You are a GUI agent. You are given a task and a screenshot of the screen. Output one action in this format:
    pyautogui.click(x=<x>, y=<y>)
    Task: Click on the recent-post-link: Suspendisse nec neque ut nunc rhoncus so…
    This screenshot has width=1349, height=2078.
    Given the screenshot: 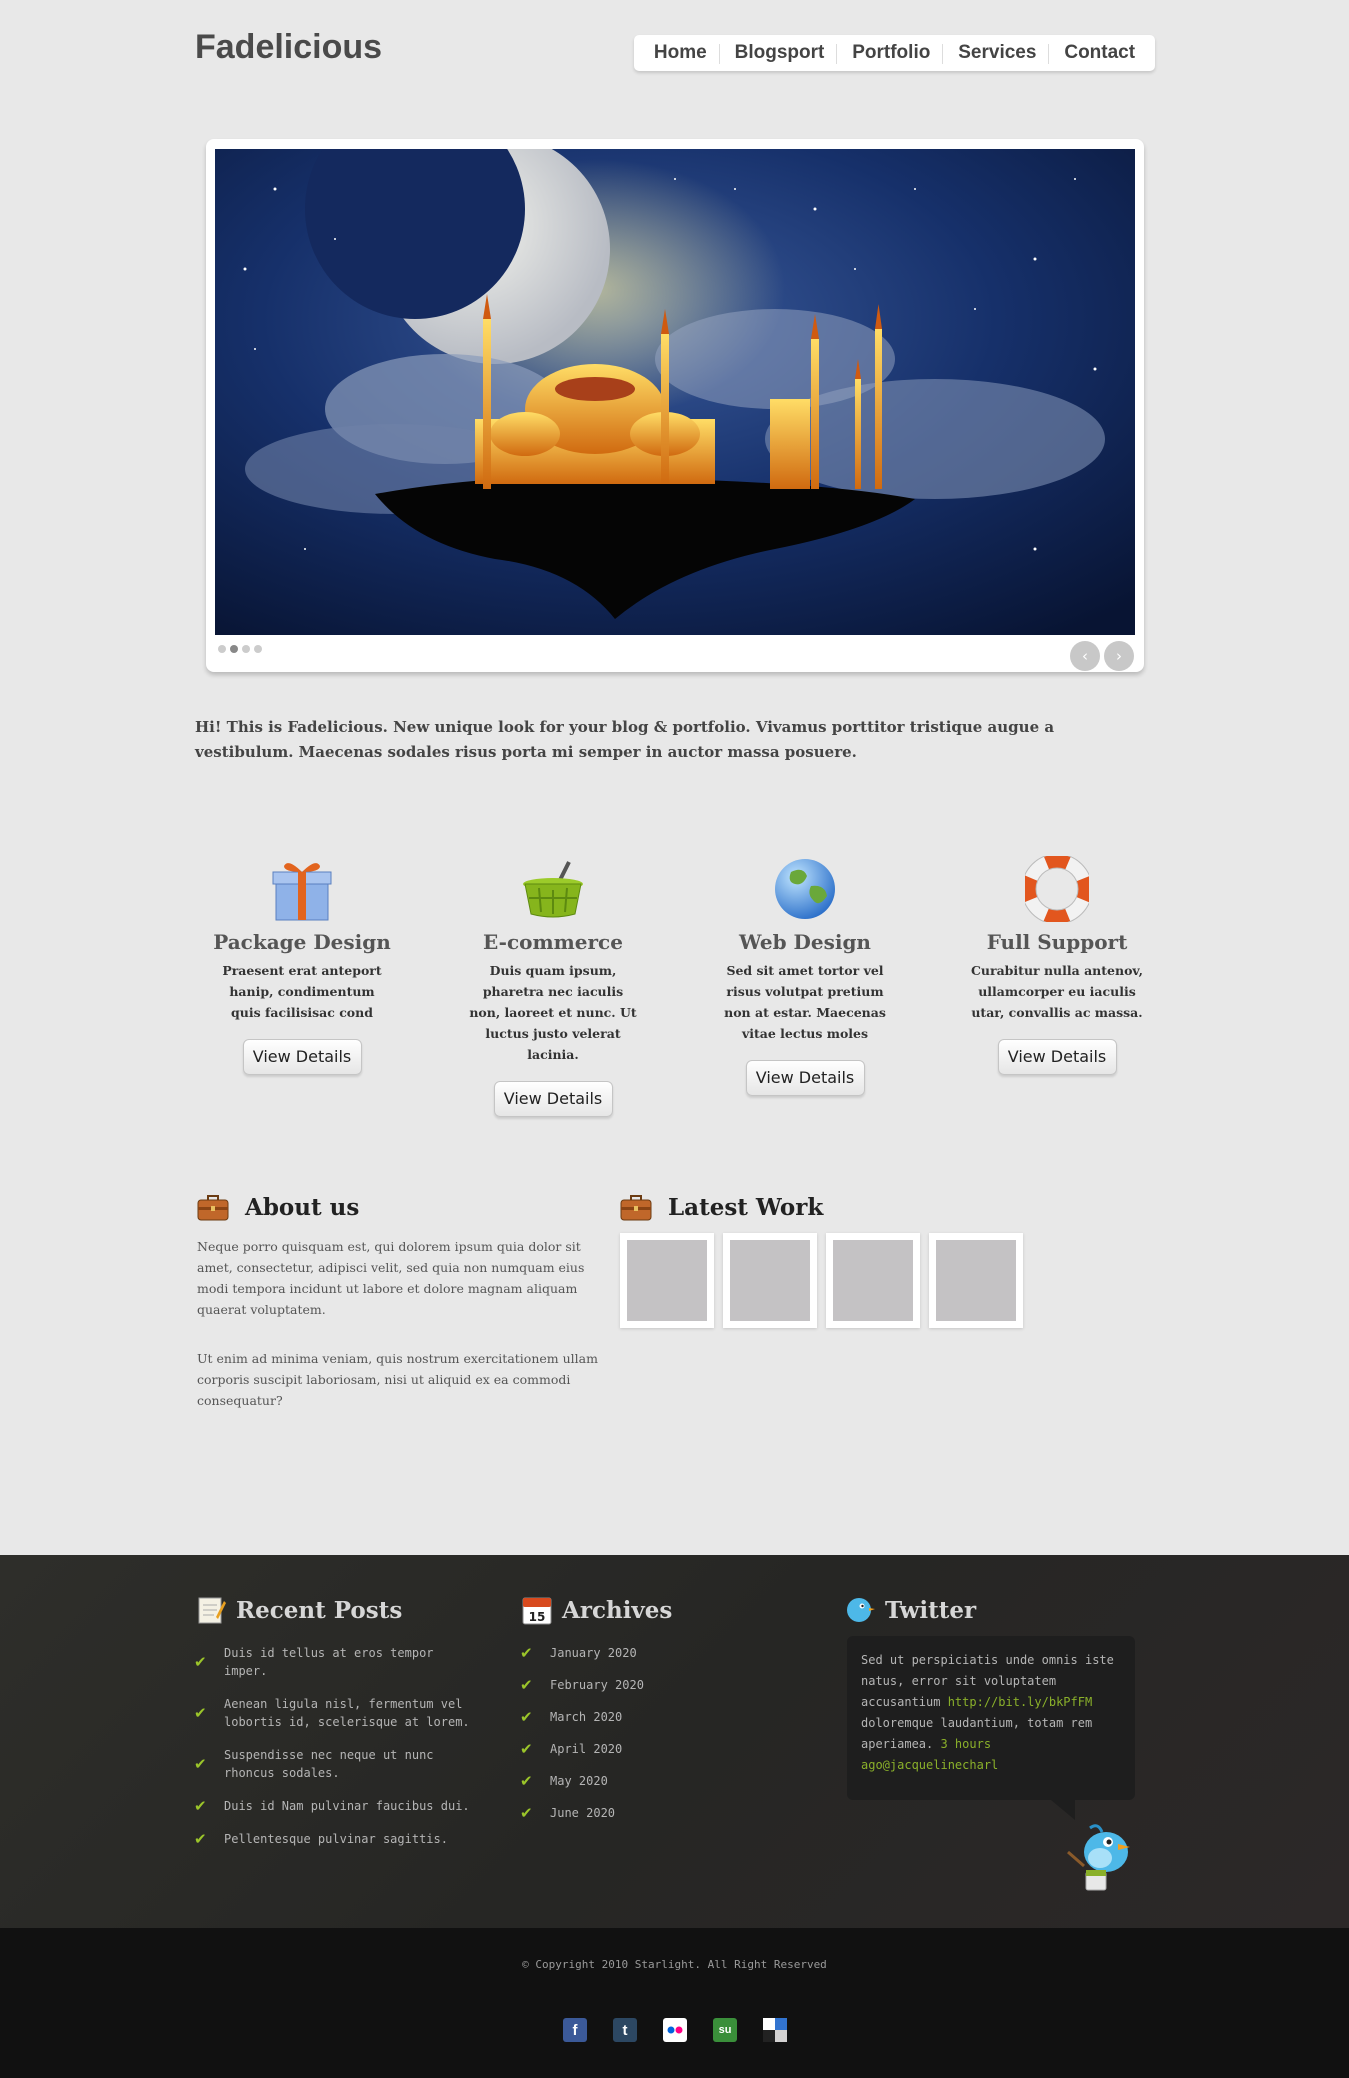 What is the action you would take?
    pyautogui.click(x=334, y=1764)
    